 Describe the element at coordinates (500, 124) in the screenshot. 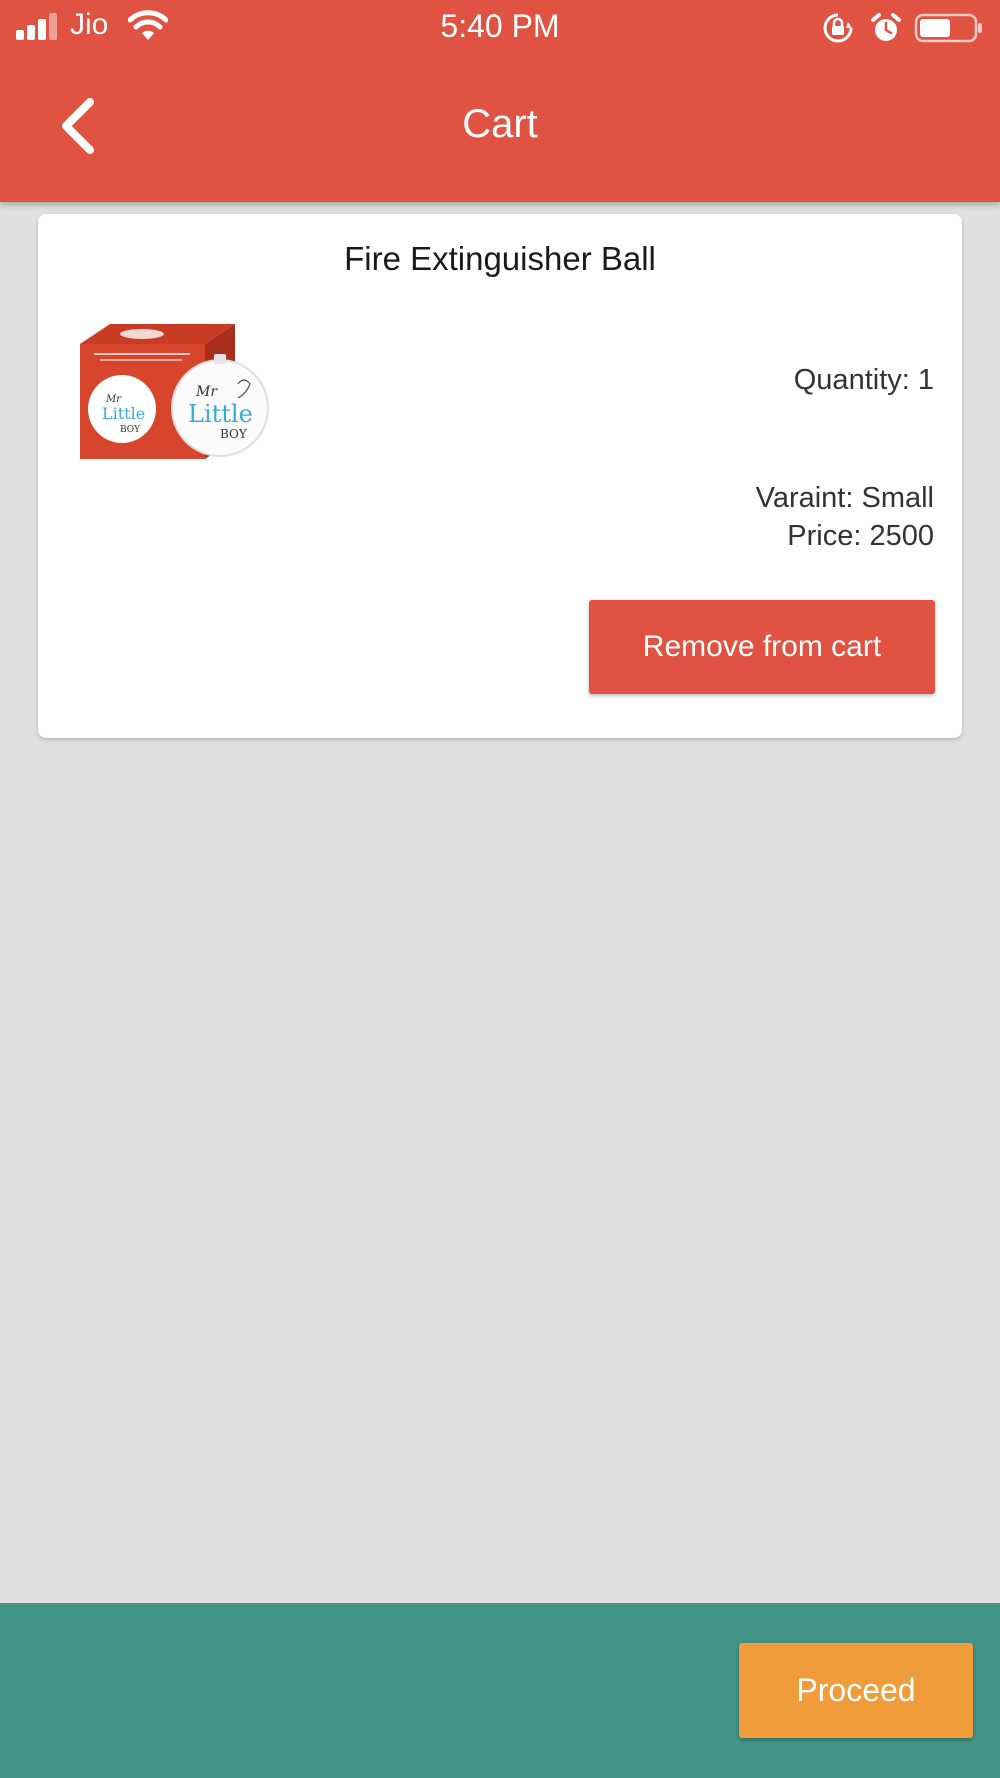

I see `page-title: Cart` at that location.